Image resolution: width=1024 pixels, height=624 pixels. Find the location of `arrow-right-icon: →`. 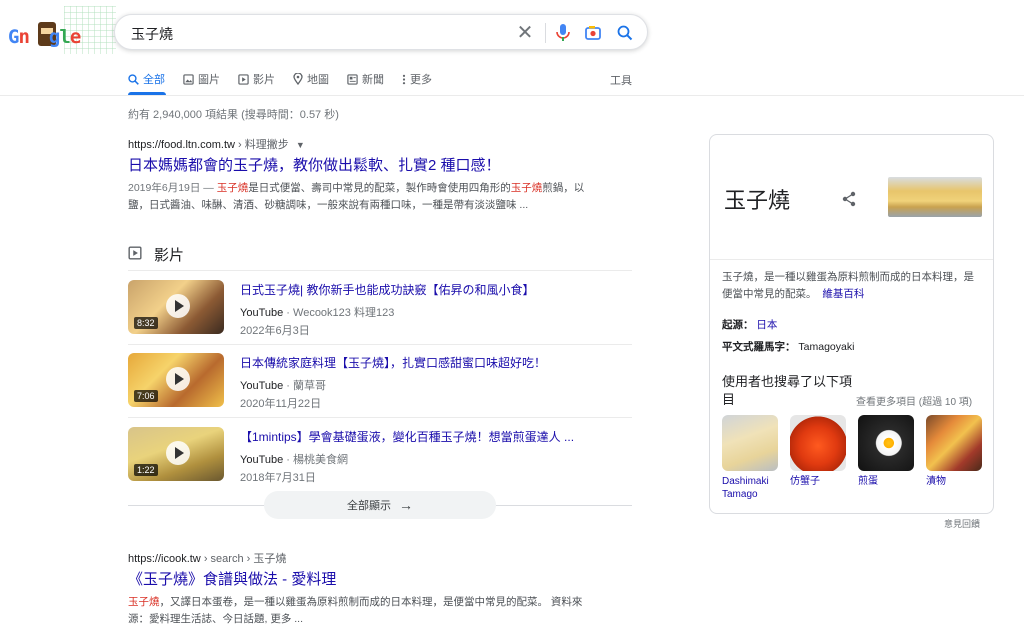

arrow-right-icon: → is located at coordinates (406, 505).